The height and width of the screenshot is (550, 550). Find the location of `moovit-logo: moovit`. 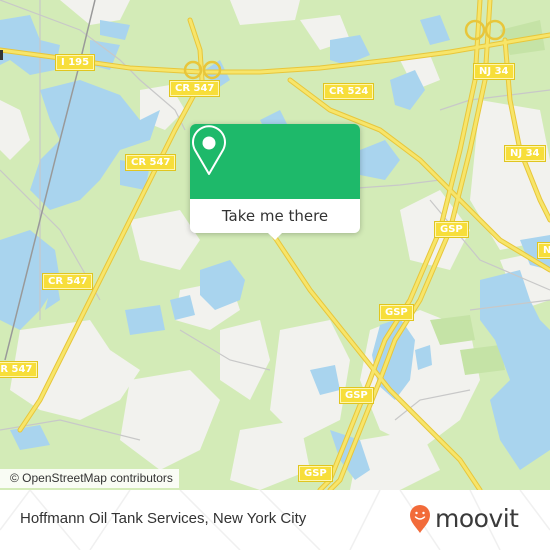

moovit-logo: moovit is located at coordinates (463, 519).